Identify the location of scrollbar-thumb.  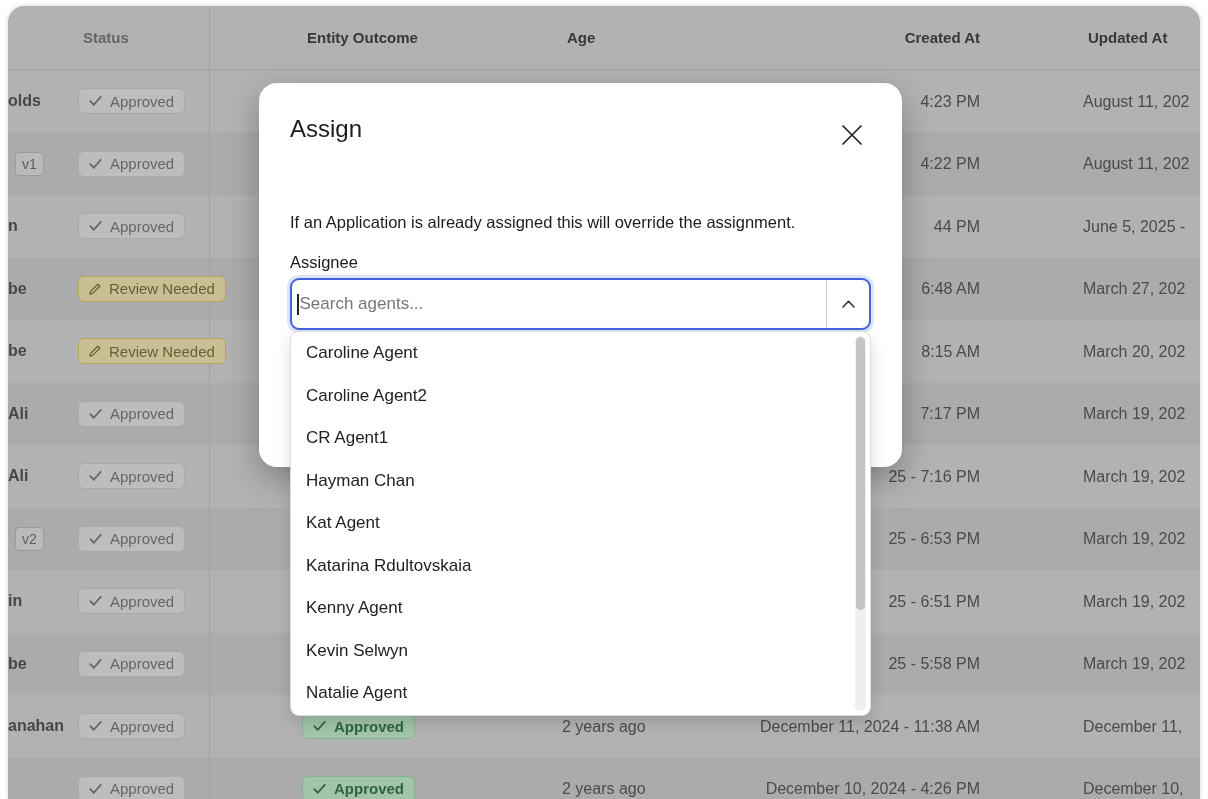
(860, 473).